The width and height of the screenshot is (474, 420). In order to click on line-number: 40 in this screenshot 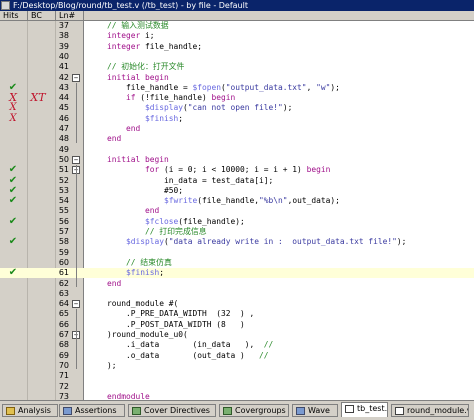, I will do `click(63, 56)`.